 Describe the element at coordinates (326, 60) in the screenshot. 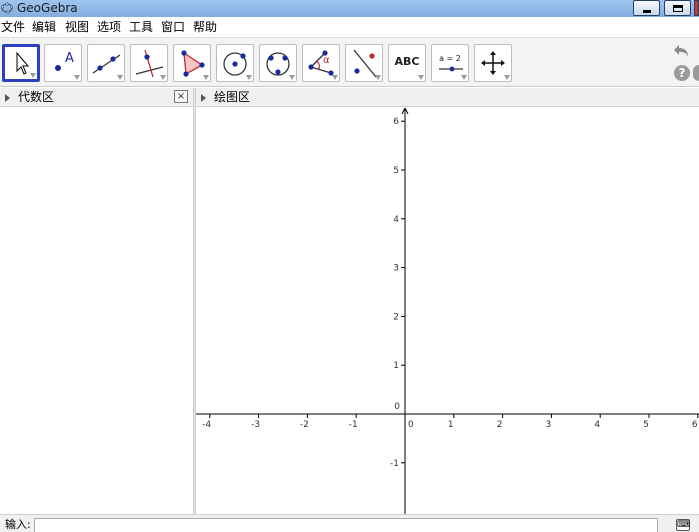

I see `angle-tool-label: α` at that location.